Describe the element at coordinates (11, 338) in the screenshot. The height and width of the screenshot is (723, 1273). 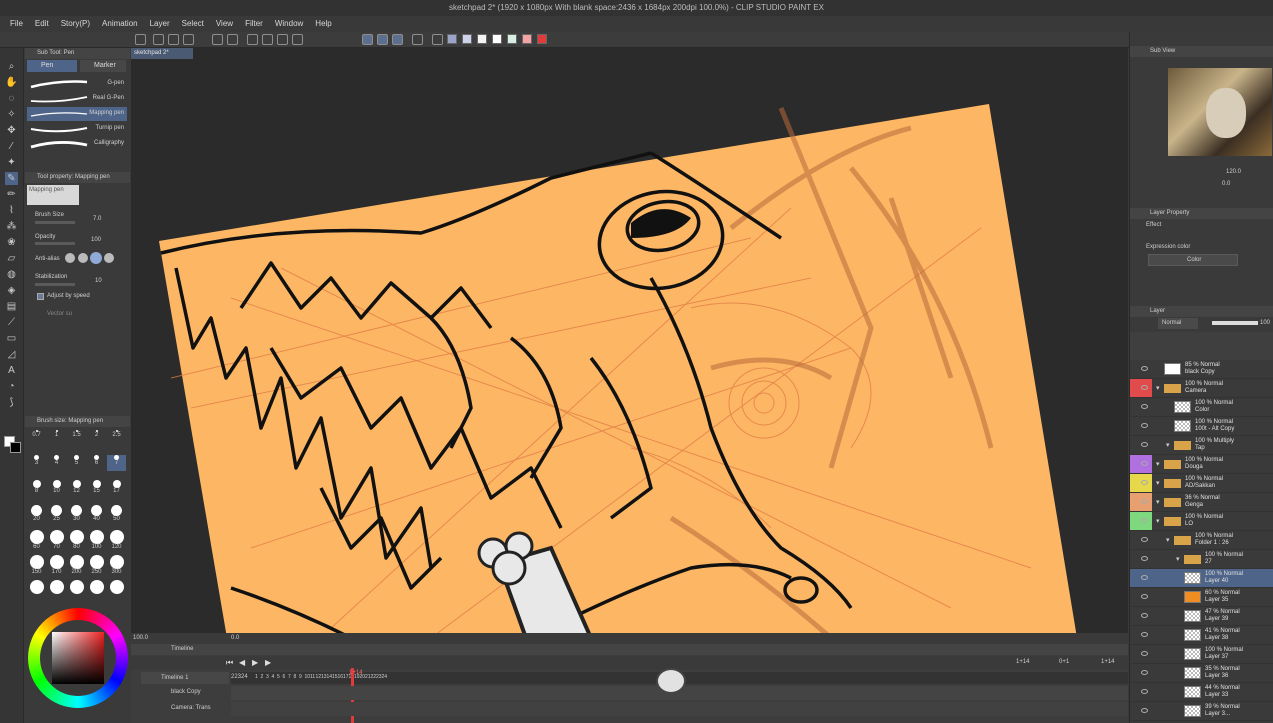
I see `frame-icon: ▭` at that location.